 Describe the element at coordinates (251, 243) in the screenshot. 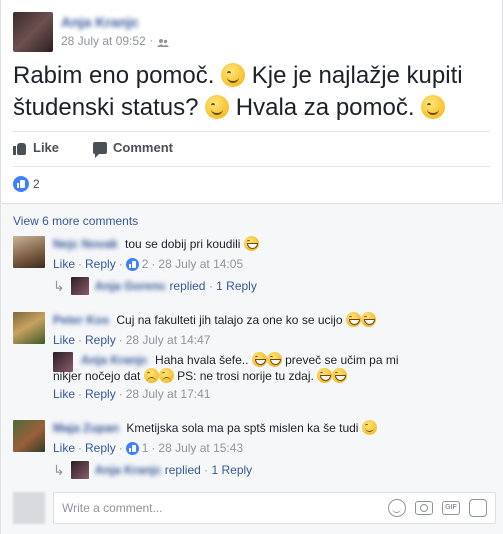

I see `laughing-emoji-icon` at that location.